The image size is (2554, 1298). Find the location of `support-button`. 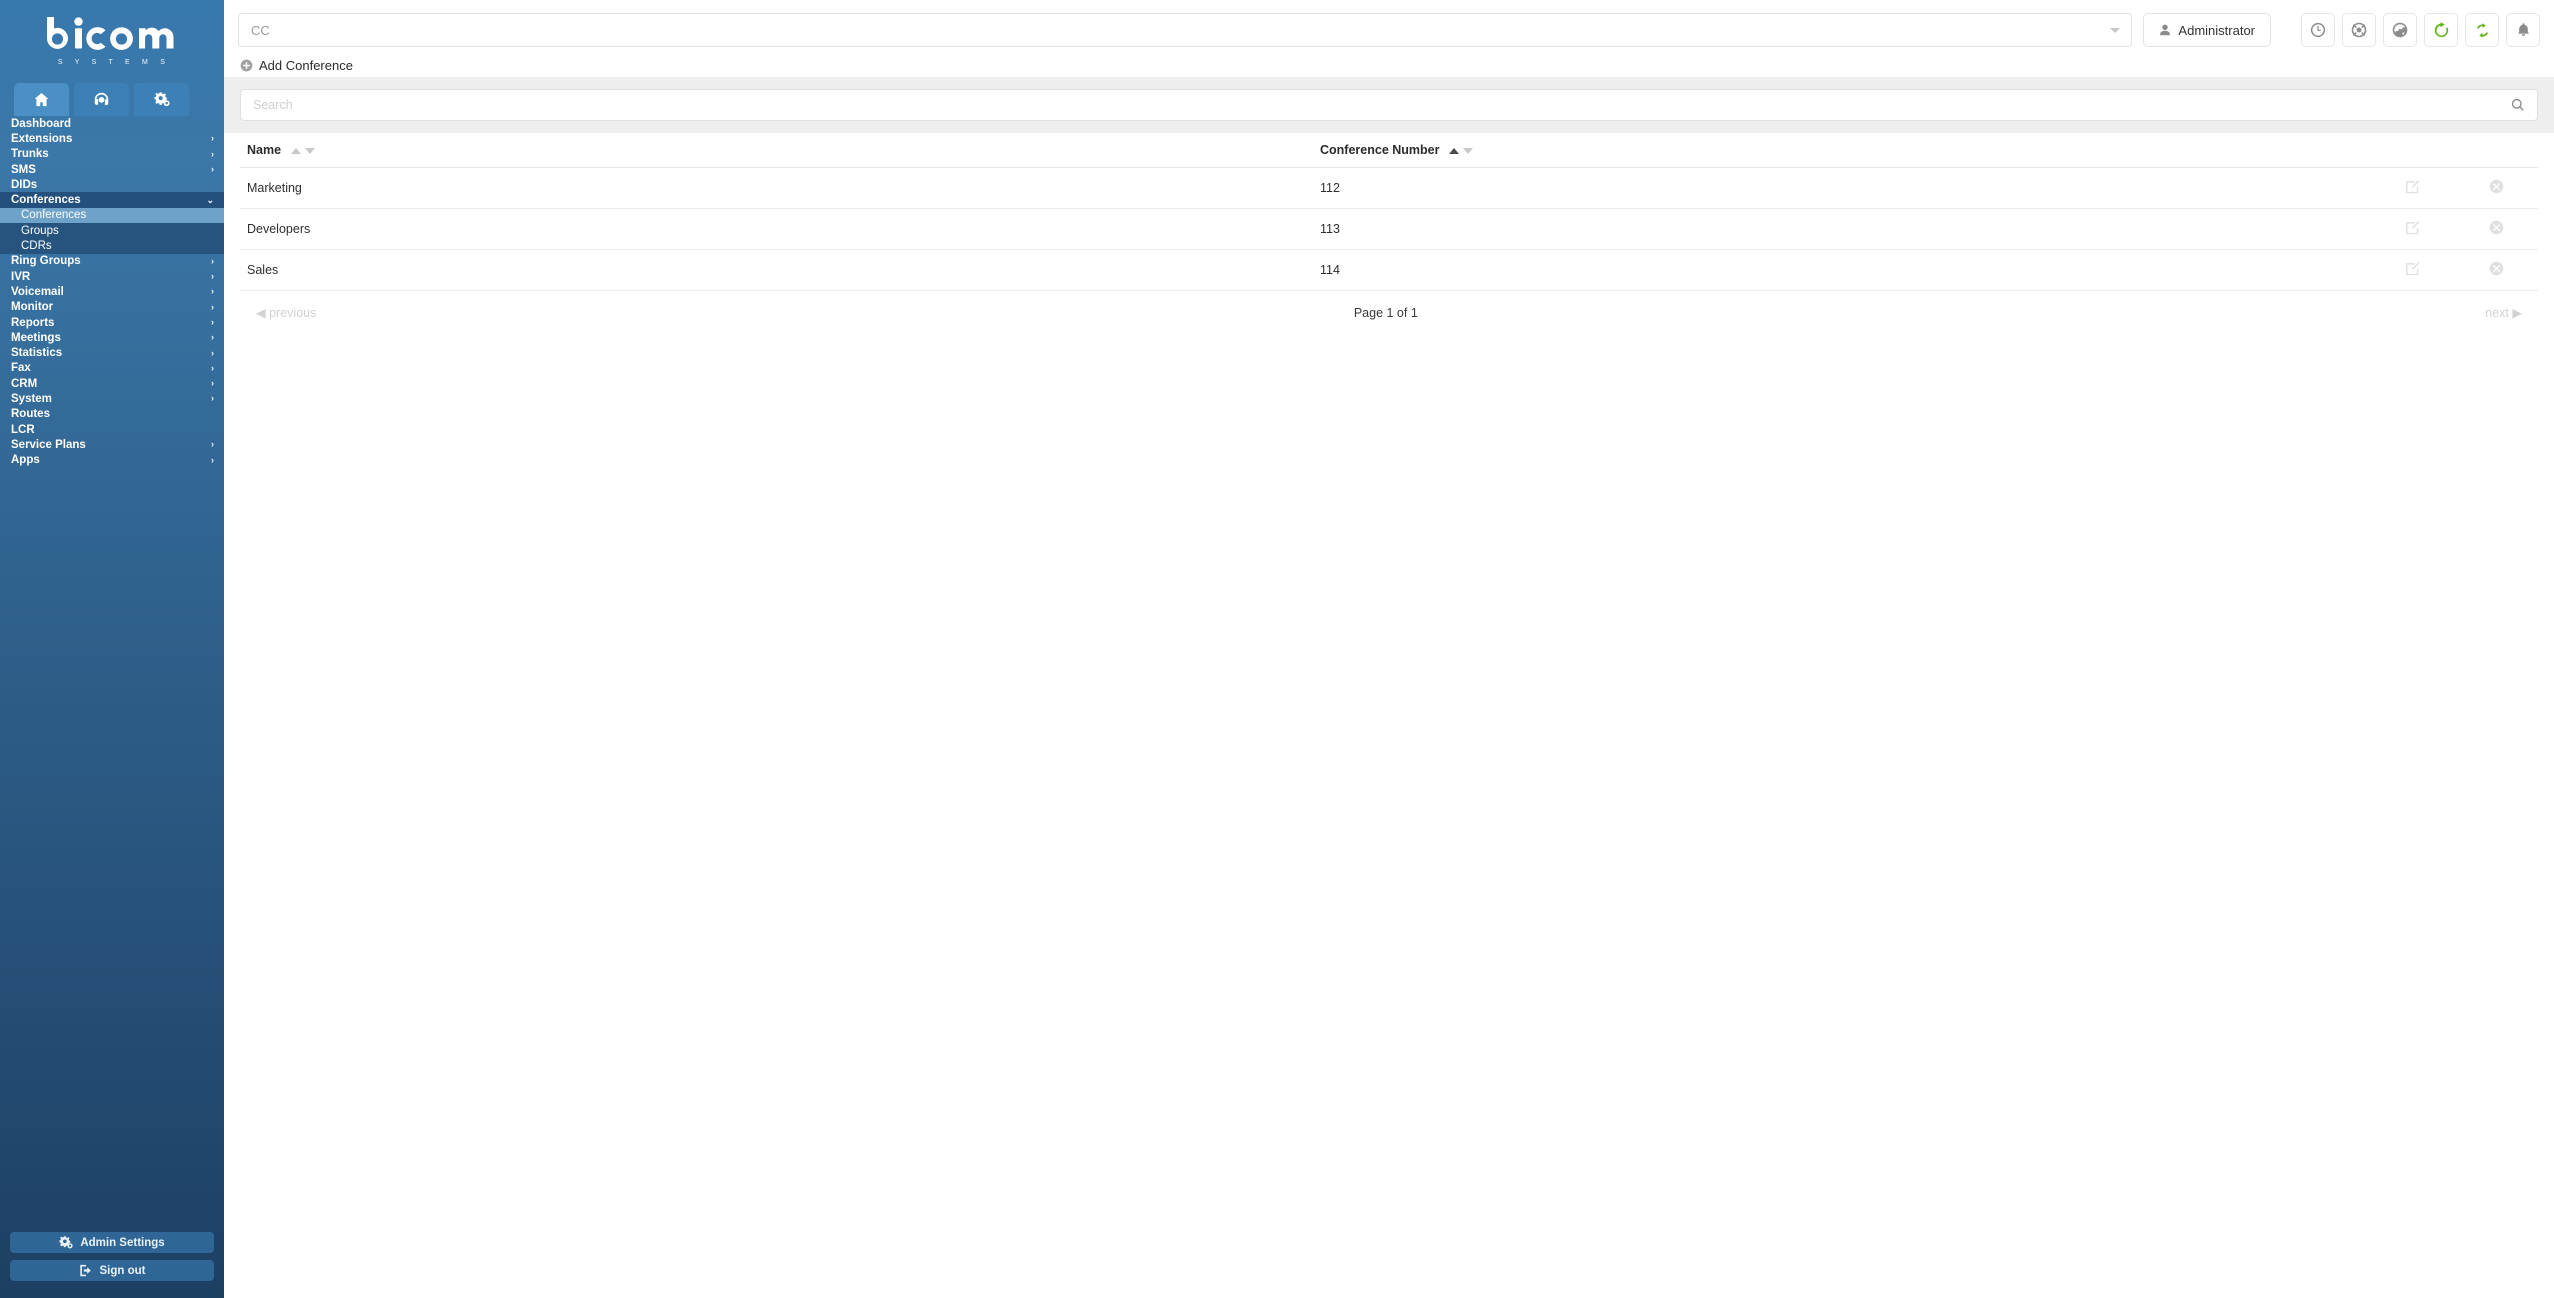

support-button is located at coordinates (2359, 30).